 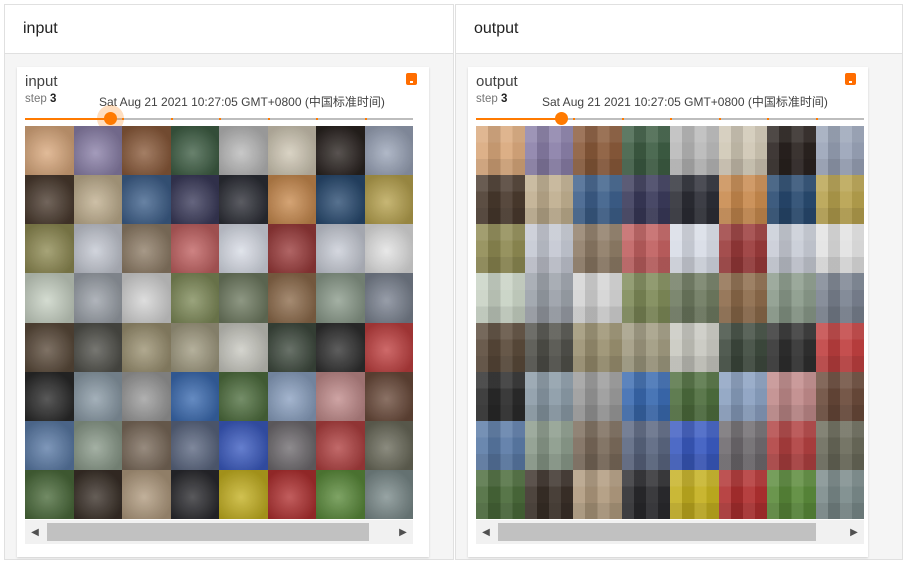 I want to click on slider-fill, so click(x=68, y=119).